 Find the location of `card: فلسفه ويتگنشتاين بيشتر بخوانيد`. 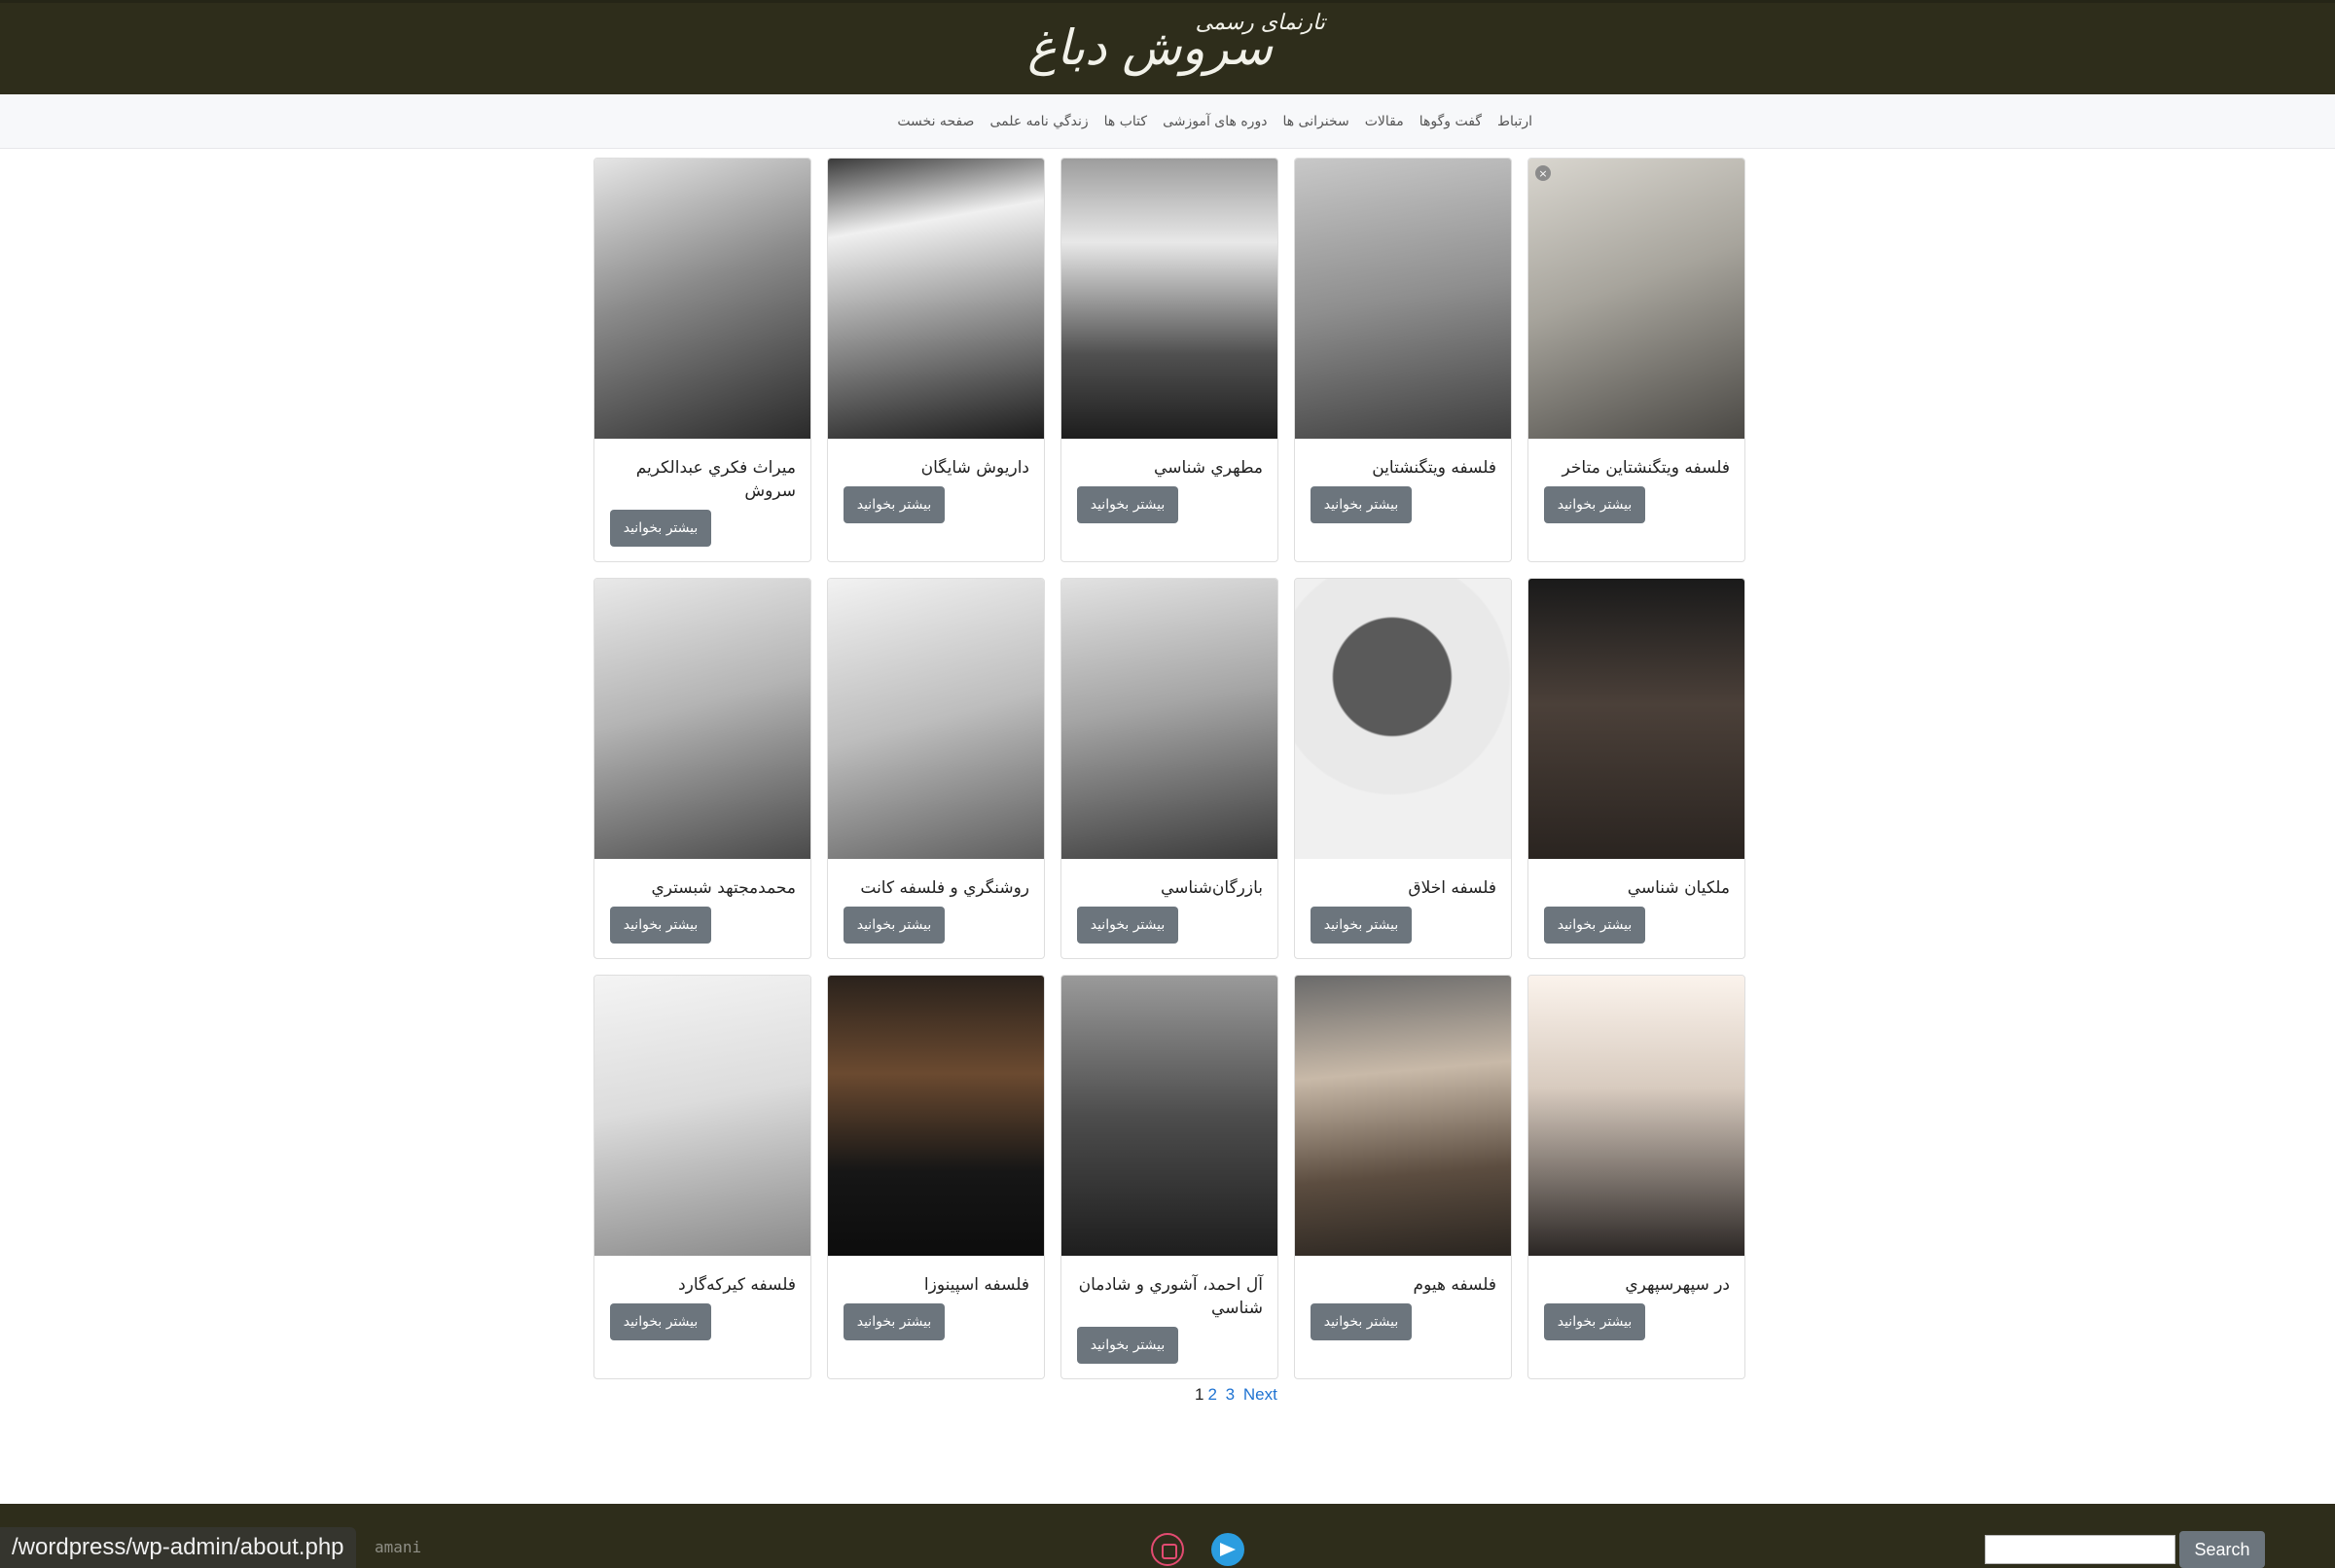

card: فلسفه ويتگنشتاين بيشتر بخوانيد is located at coordinates (1403, 360).